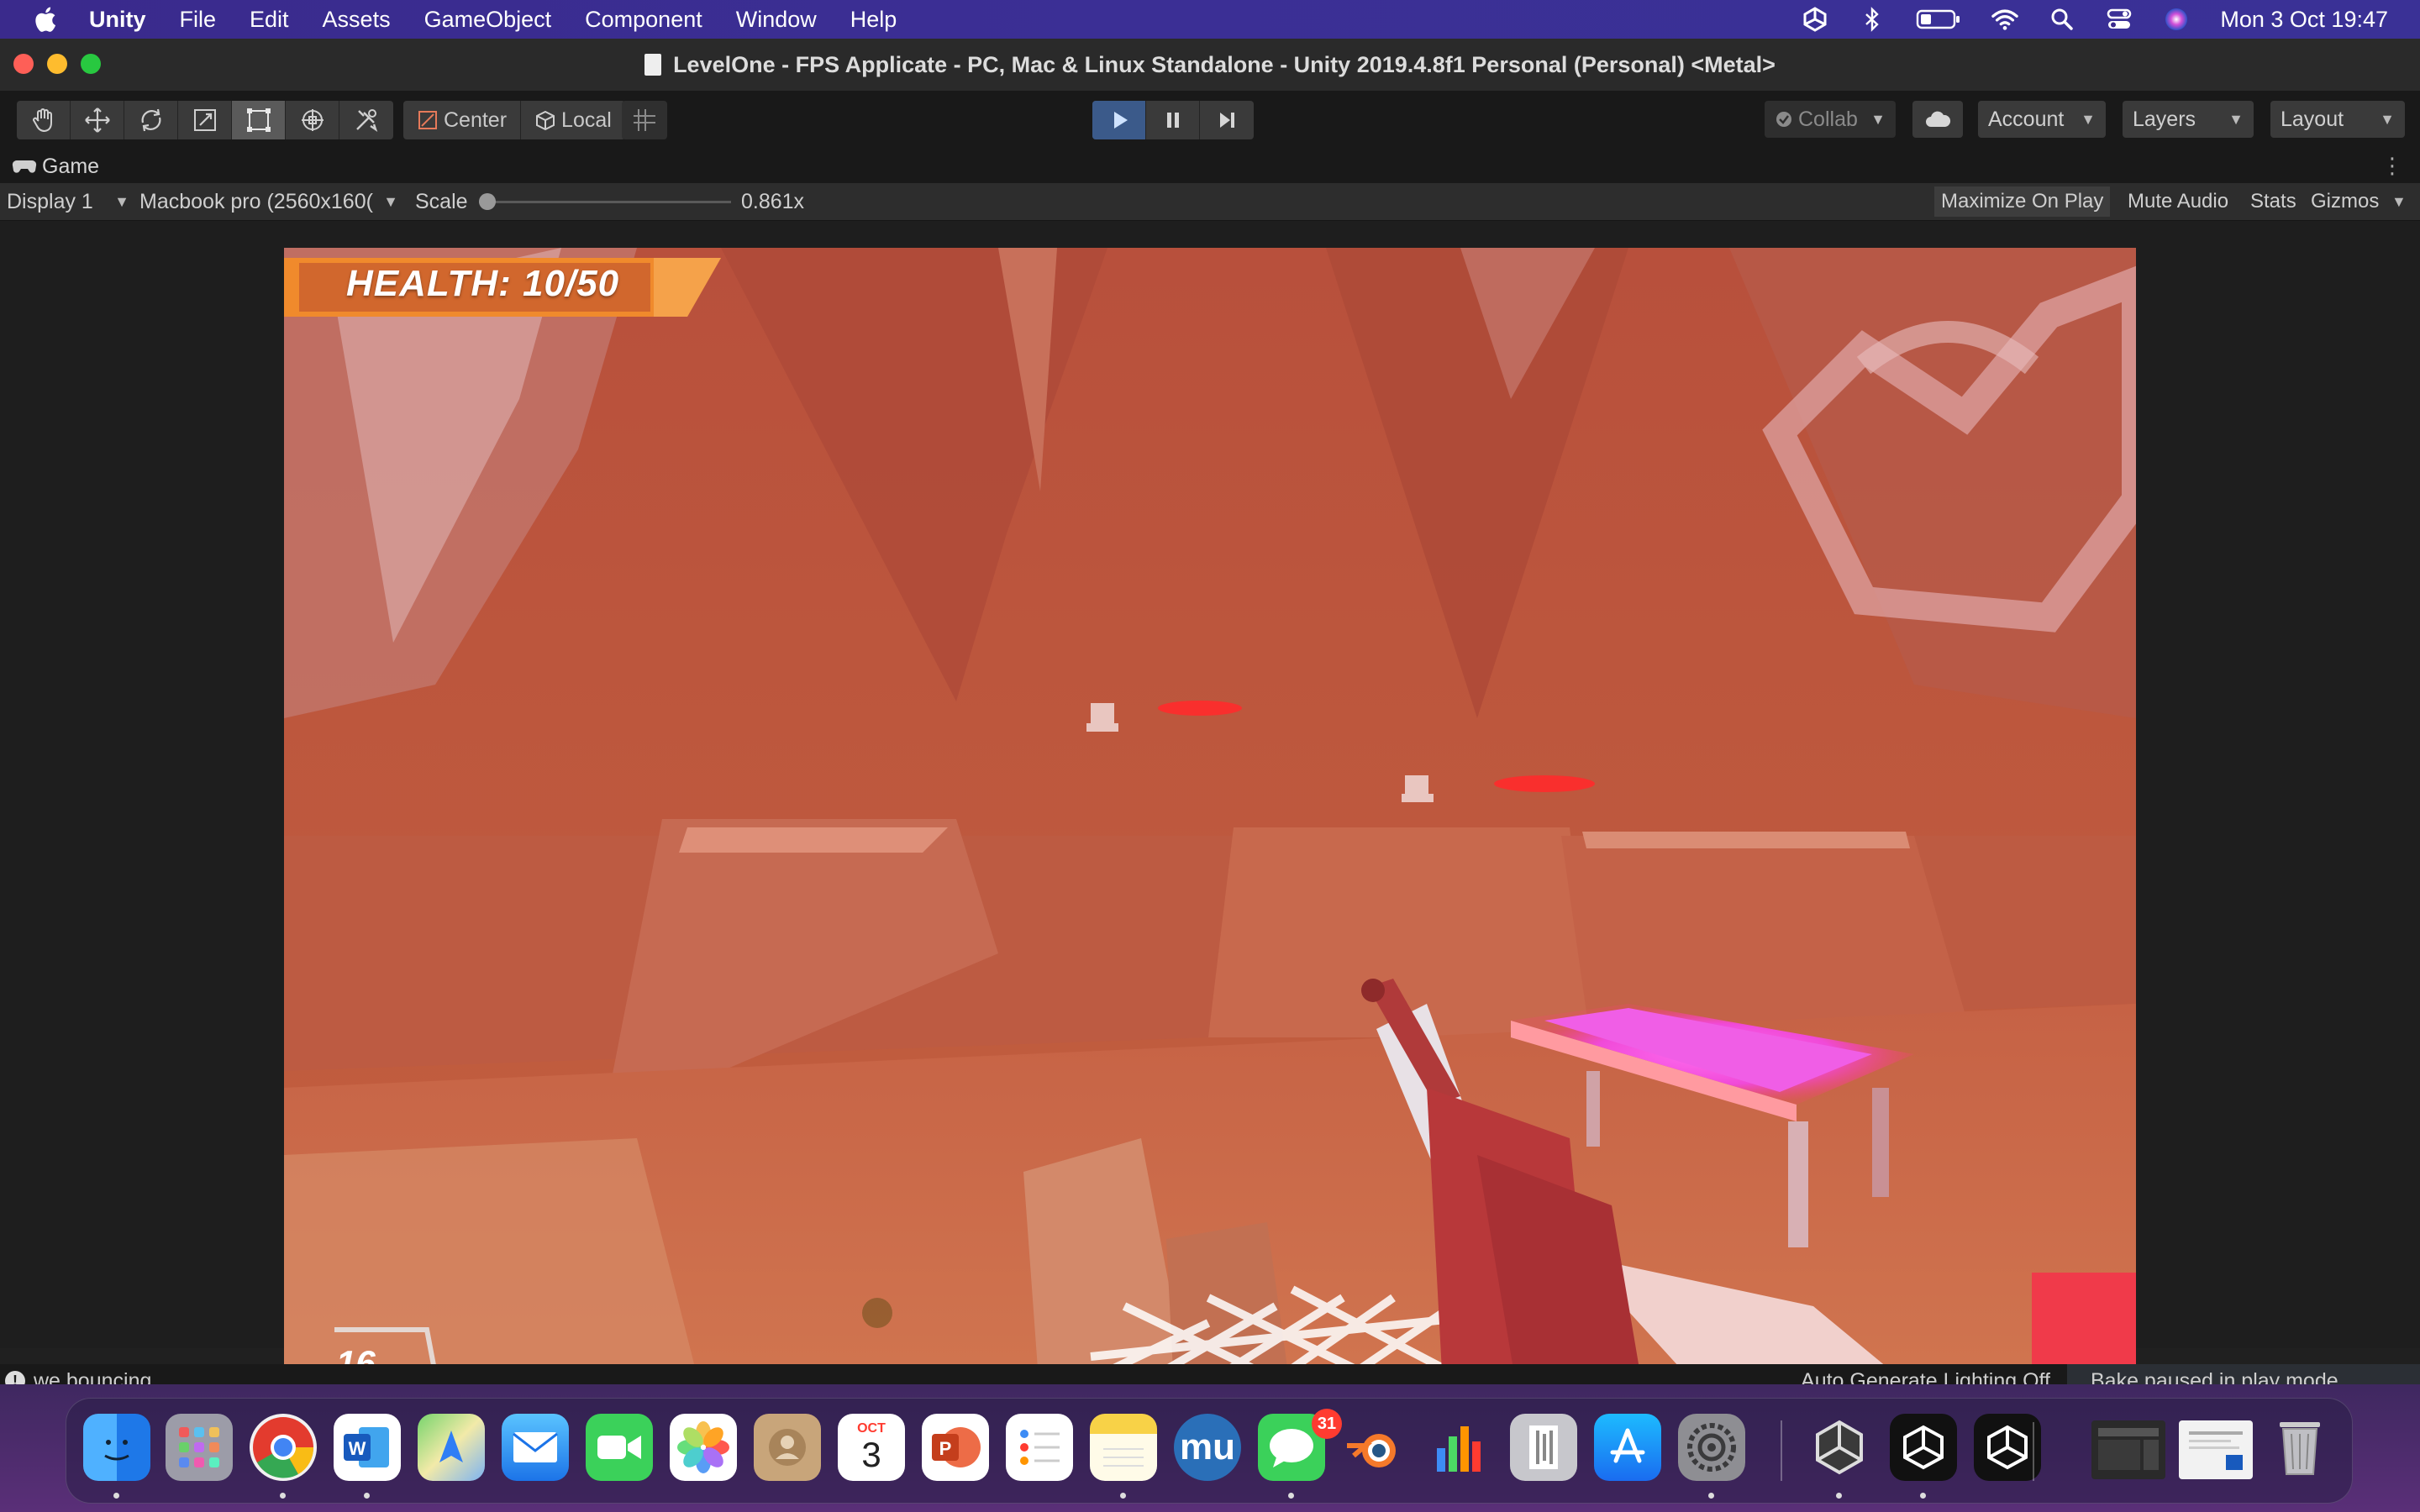 The image size is (2420, 1512). What do you see at coordinates (284, 1447) in the screenshot?
I see `chrome-icon` at bounding box center [284, 1447].